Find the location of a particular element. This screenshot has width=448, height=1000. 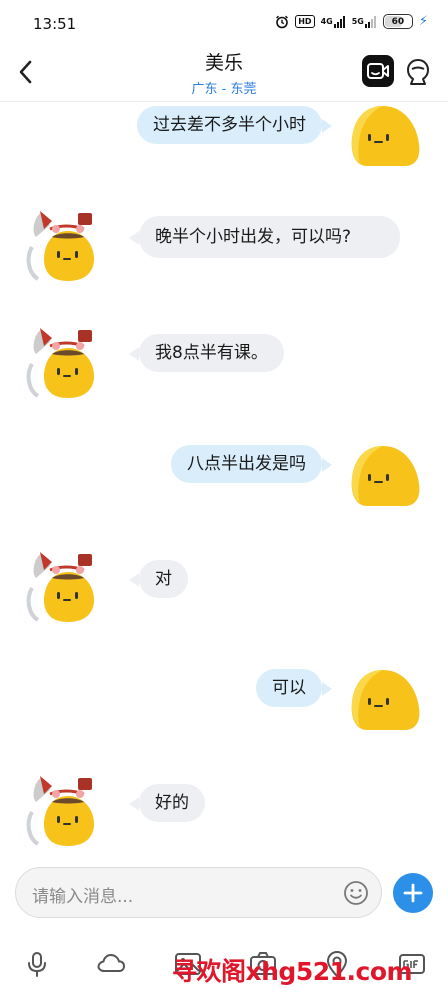

alarm-icon is located at coordinates (282, 22).